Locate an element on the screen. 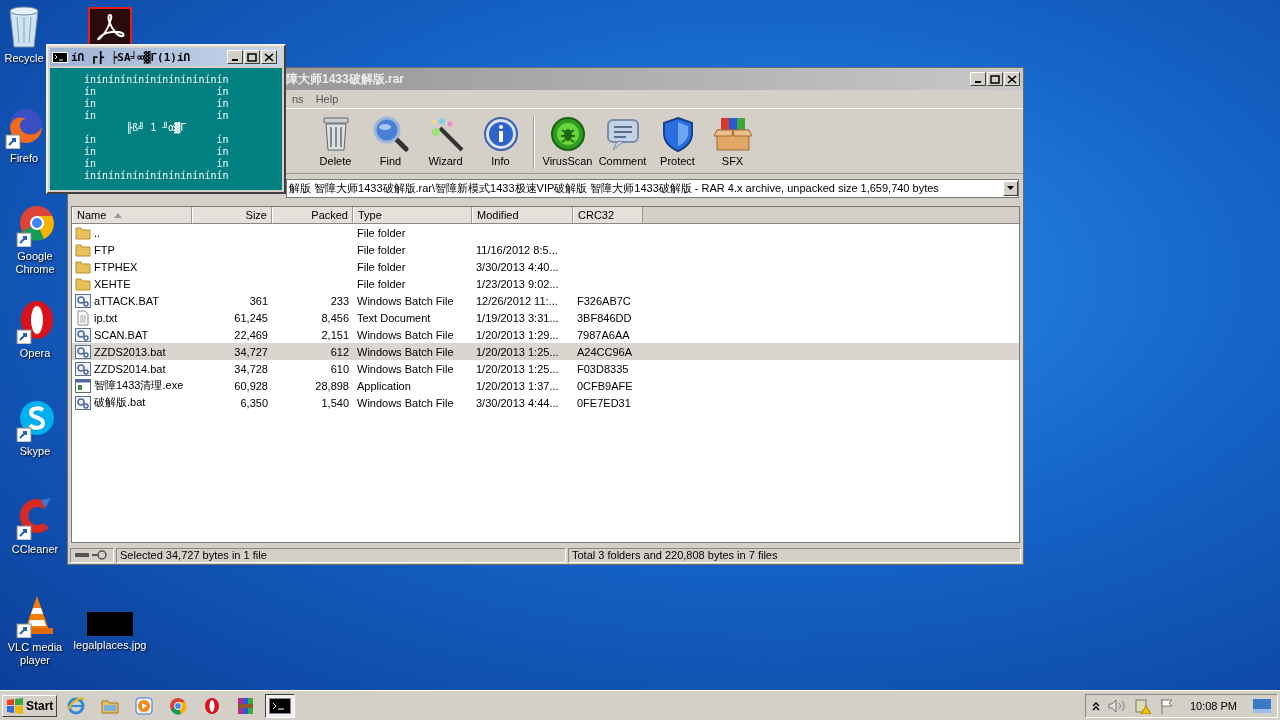 This screenshot has width=1280, height=720. column-header: Size is located at coordinates (232, 215).